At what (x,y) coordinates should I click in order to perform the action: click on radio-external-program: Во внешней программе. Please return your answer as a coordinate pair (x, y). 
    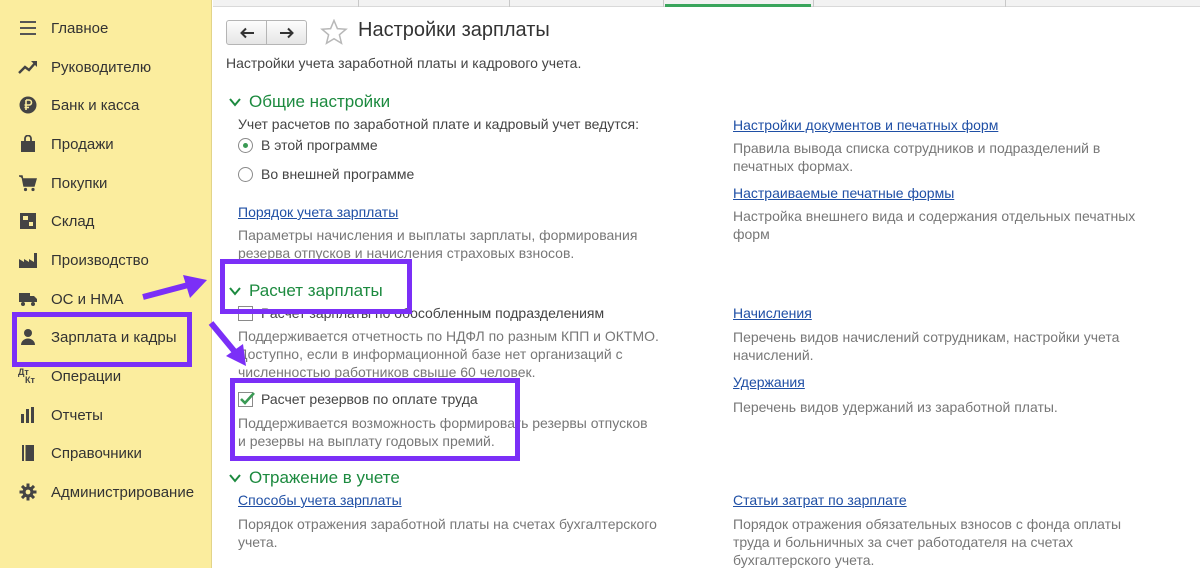
    Looking at the image, I should click on (326, 174).